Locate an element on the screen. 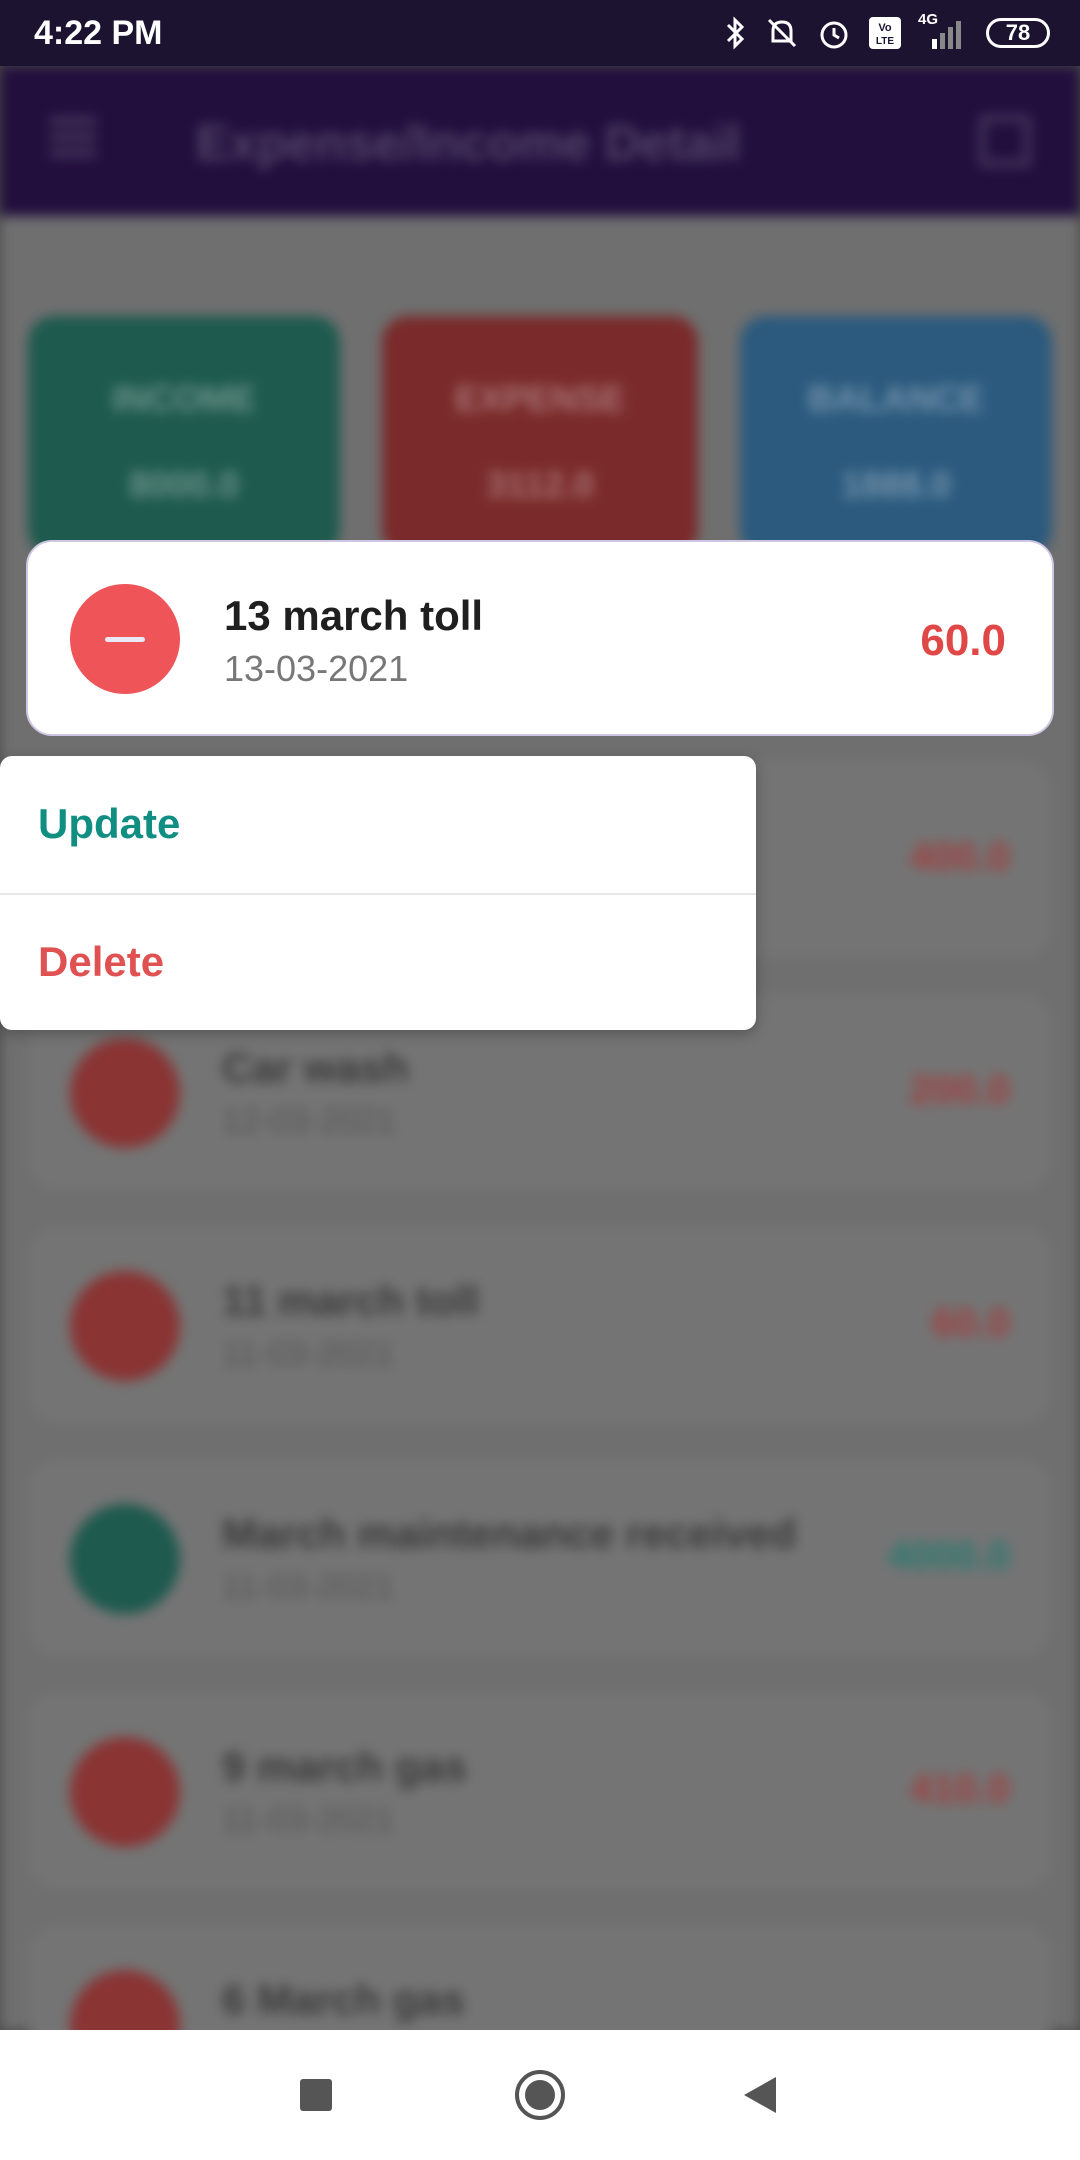  balance-label: BALANCE is located at coordinates (896, 398).